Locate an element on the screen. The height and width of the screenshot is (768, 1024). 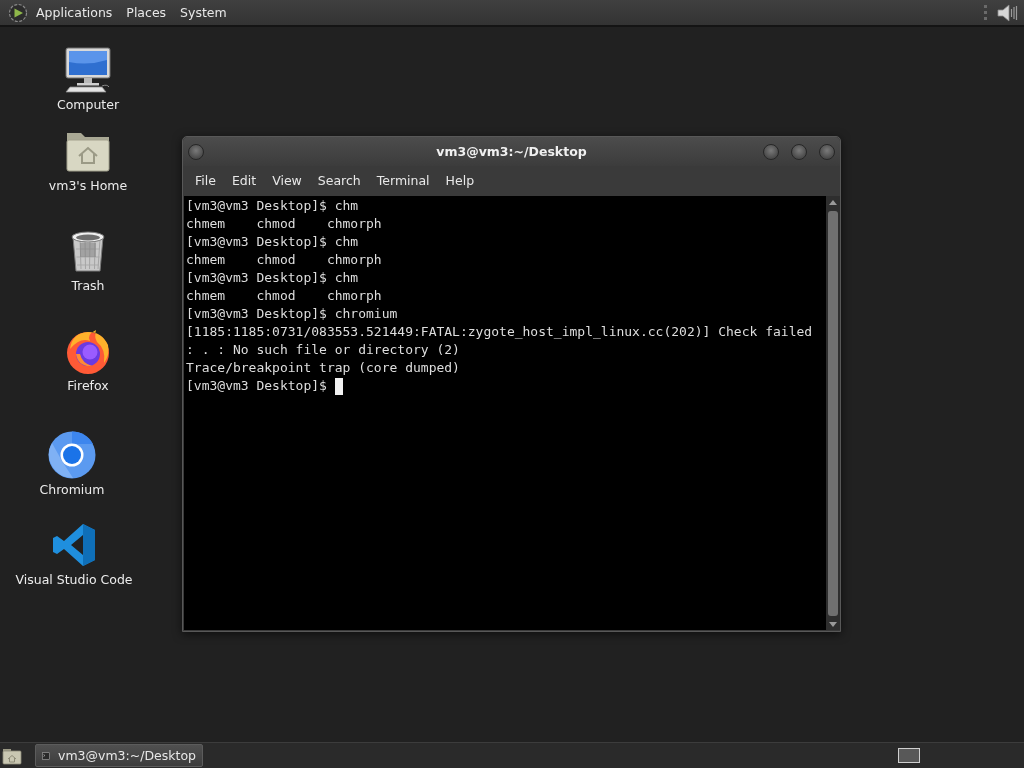
terminal-line: : . : No such file or directory (2) is located at coordinates (323, 350).